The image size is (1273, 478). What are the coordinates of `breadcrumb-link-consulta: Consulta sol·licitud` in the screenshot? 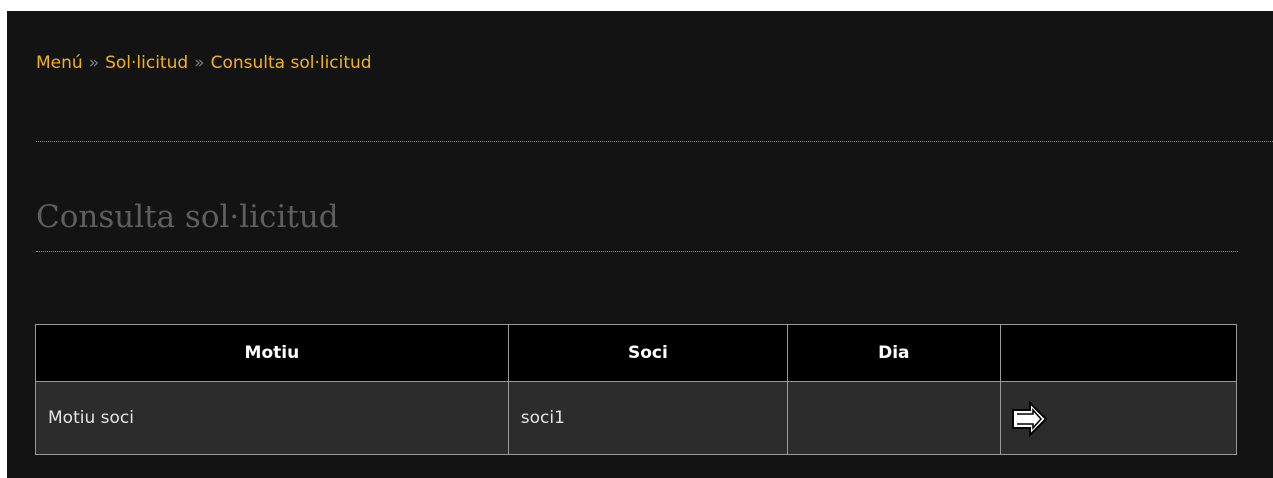 It's located at (291, 63).